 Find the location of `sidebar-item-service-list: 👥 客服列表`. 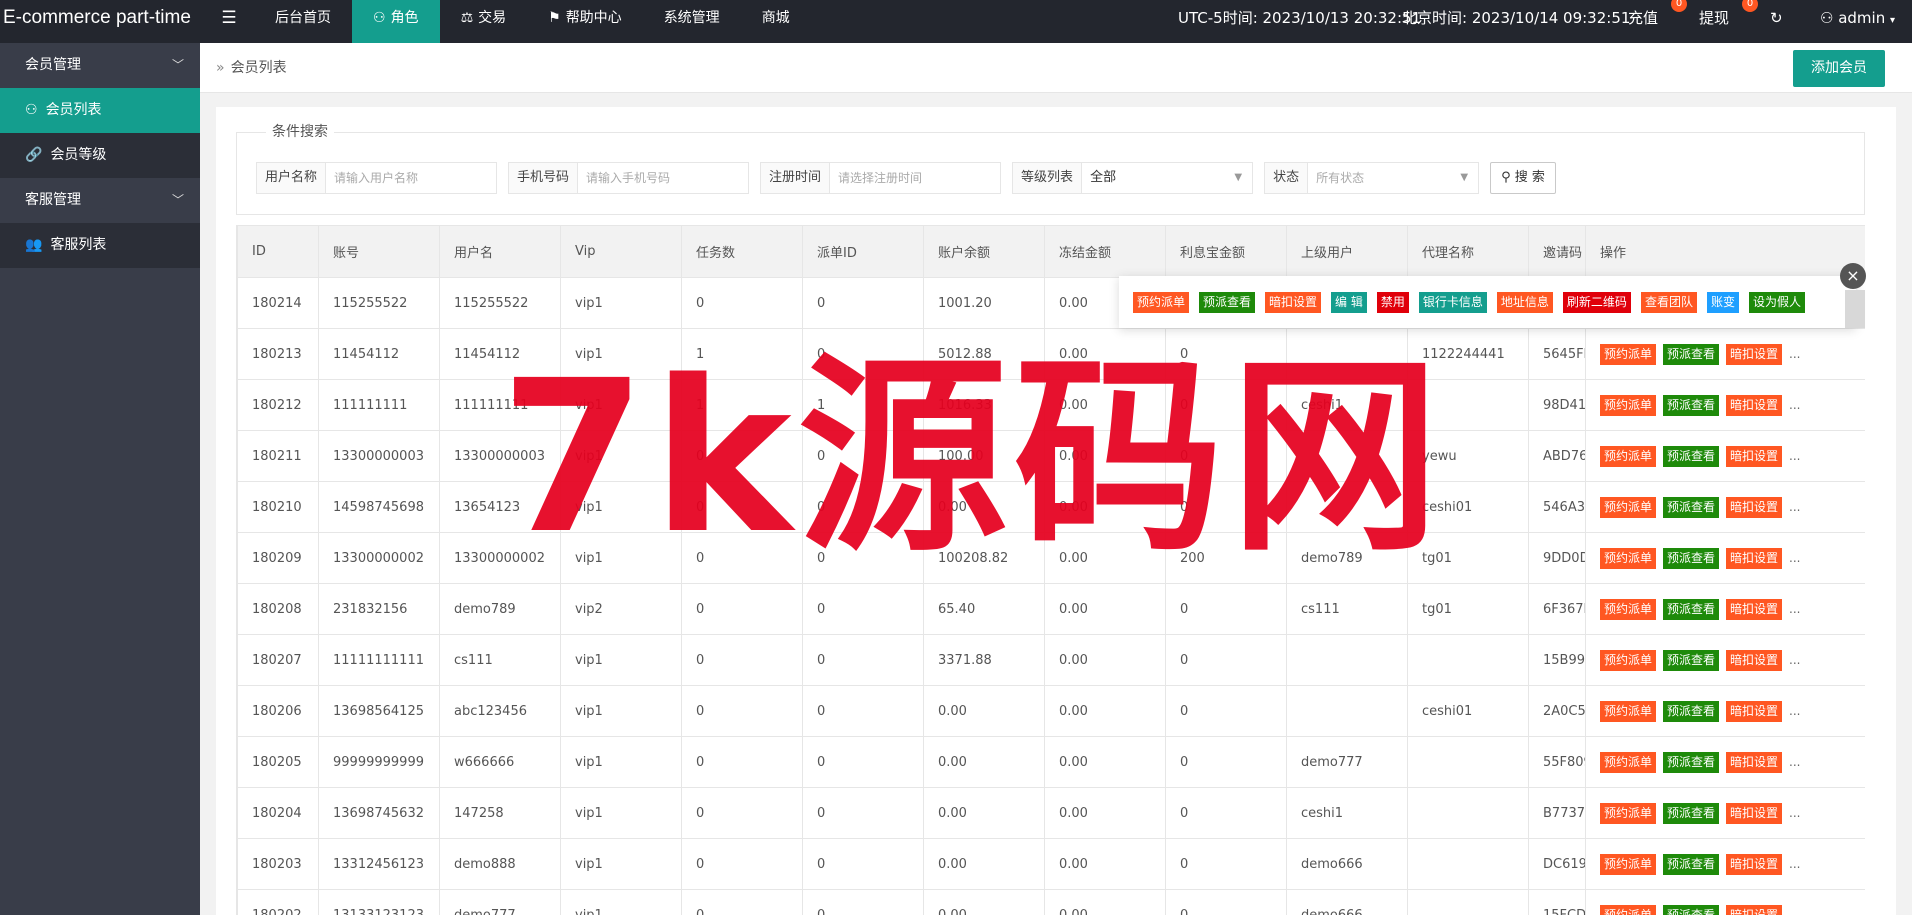

sidebar-item-service-list: 👥 客服列表 is located at coordinates (100, 245).